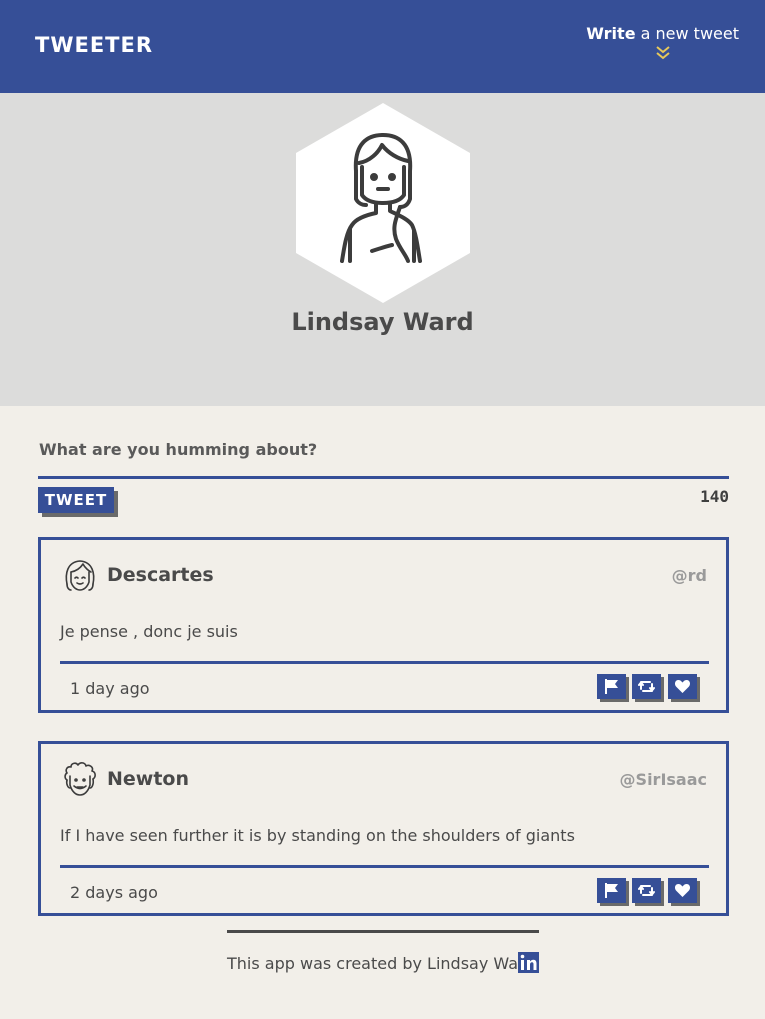 The image size is (765, 1019). Describe the element at coordinates (663, 53) in the screenshot. I see `double-chevron-down-icon` at that location.